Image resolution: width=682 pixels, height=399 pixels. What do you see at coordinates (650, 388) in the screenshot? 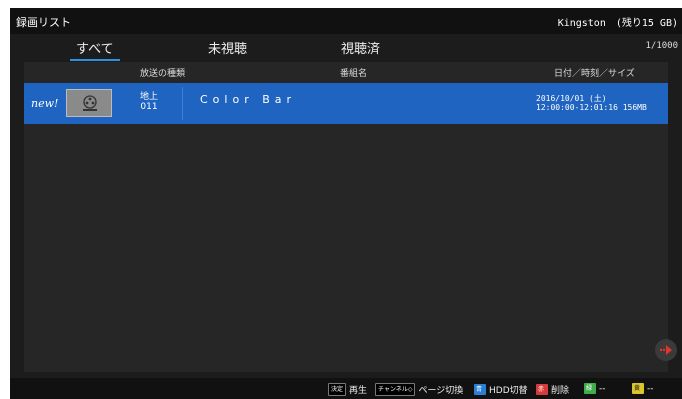
I see `yellow-action-label: --` at bounding box center [650, 388].